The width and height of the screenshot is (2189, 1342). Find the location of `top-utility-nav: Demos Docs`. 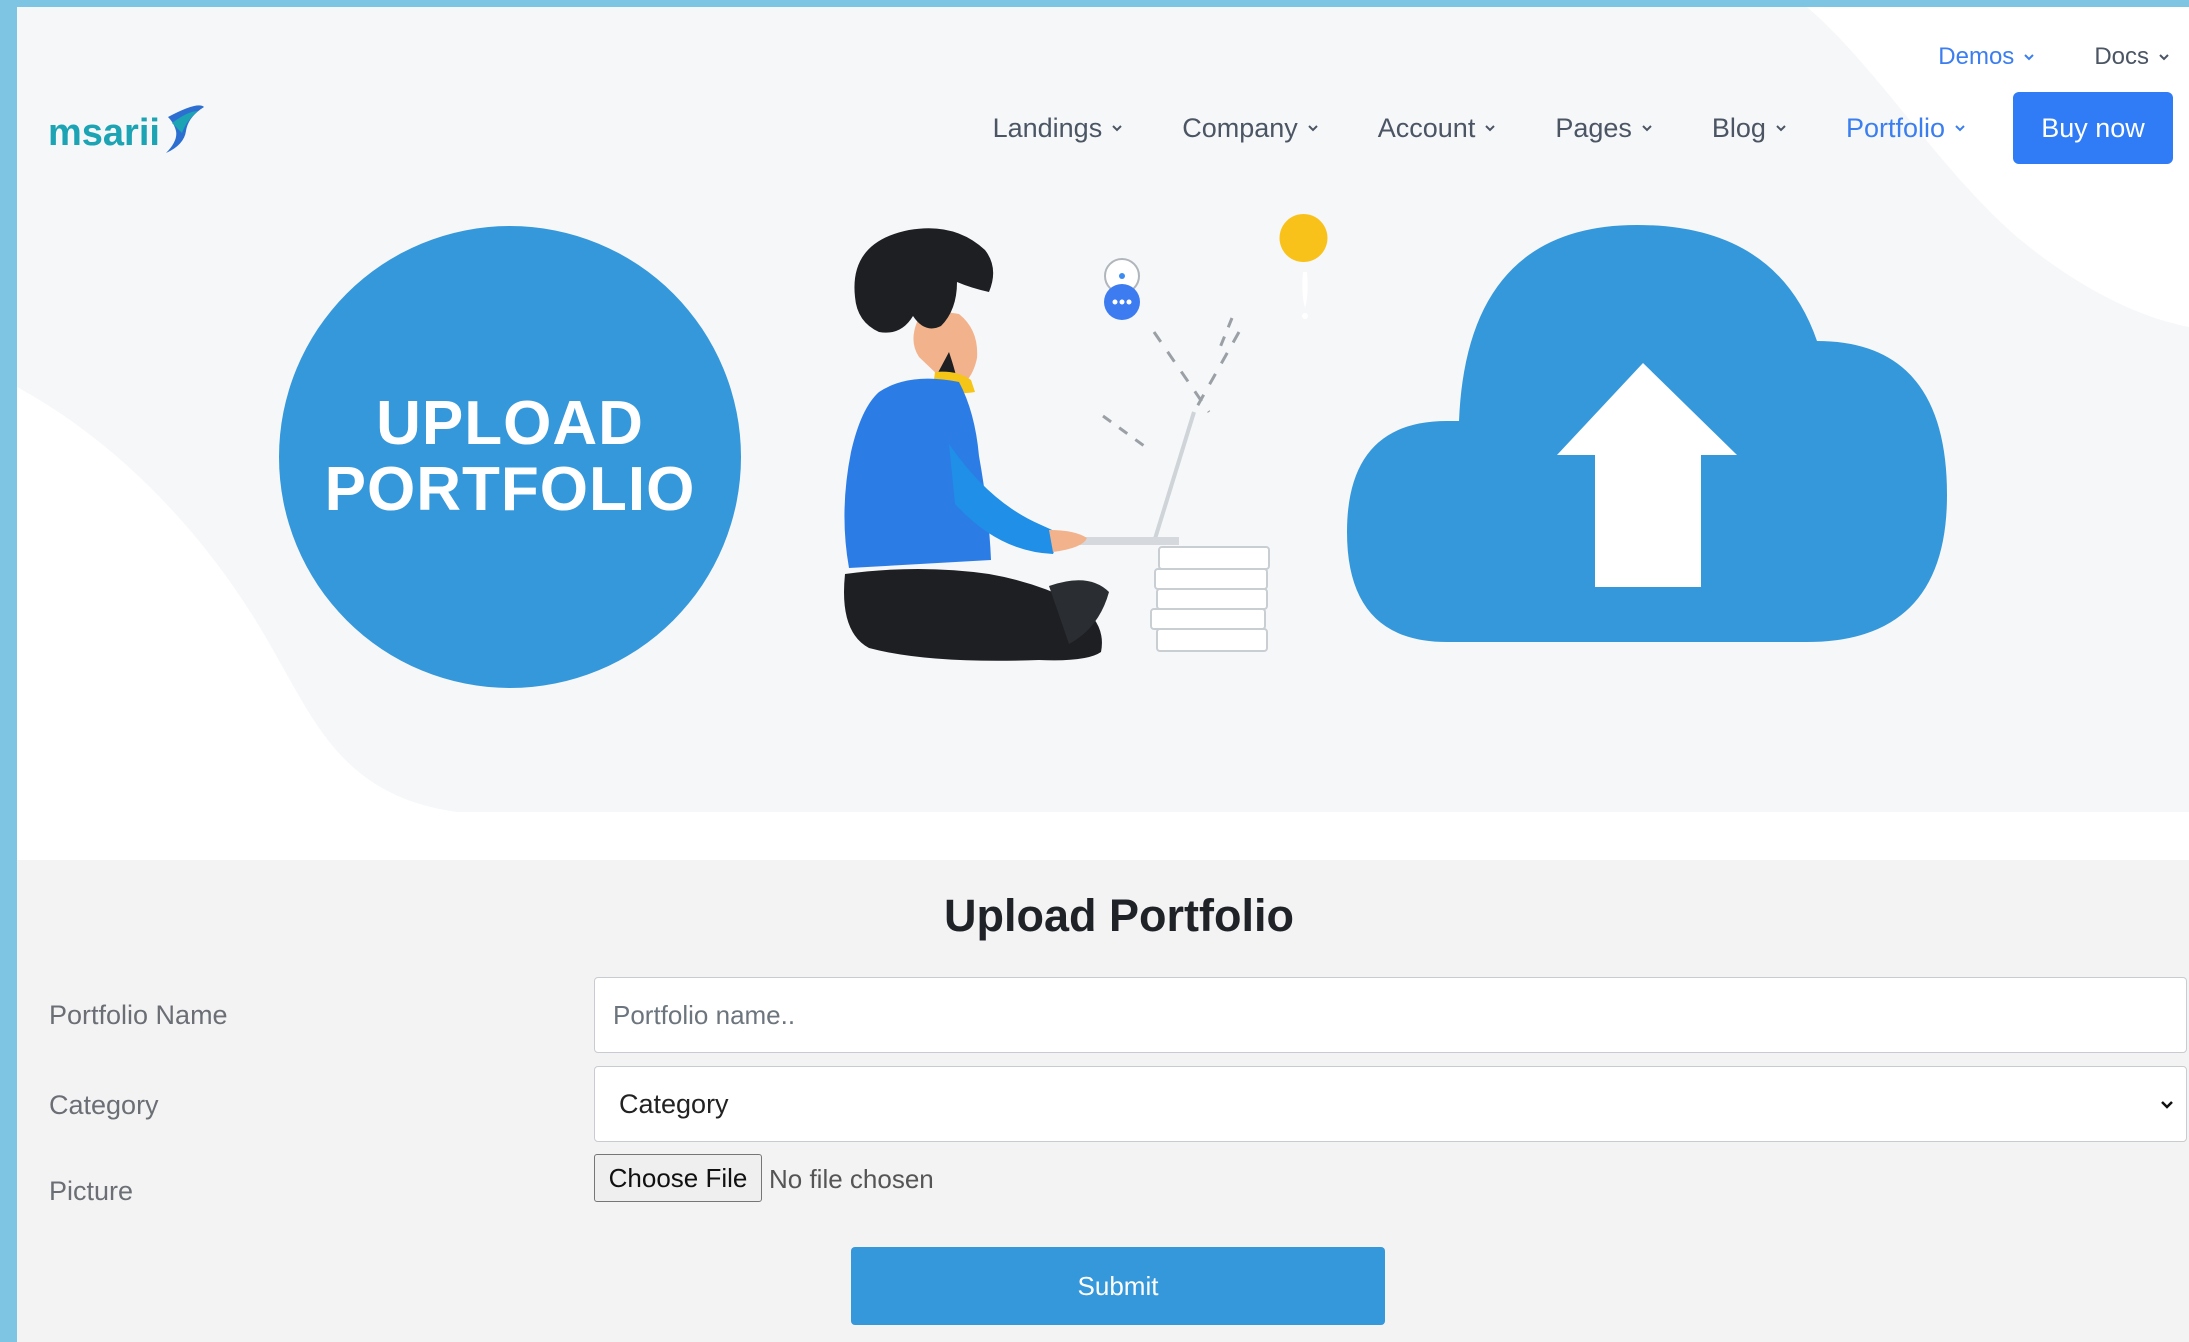

top-utility-nav: Demos Docs is located at coordinates (2063, 57).